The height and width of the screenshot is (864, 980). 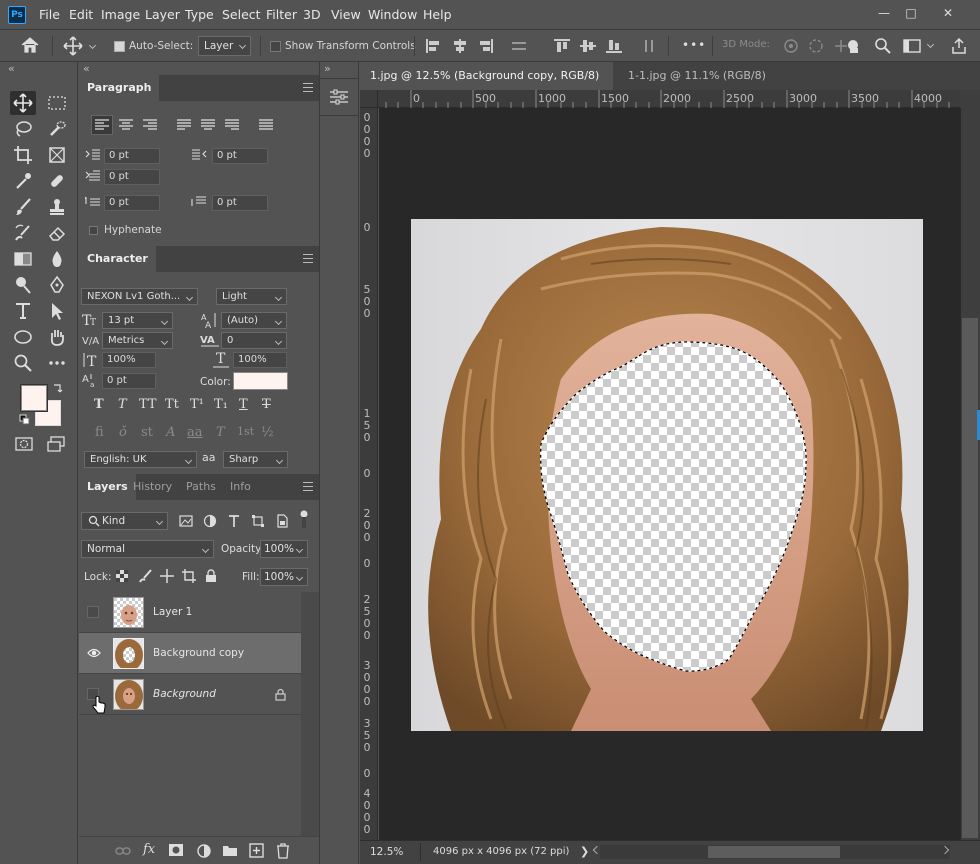 What do you see at coordinates (24, 444) in the screenshot?
I see `quick-mask-icon` at bounding box center [24, 444].